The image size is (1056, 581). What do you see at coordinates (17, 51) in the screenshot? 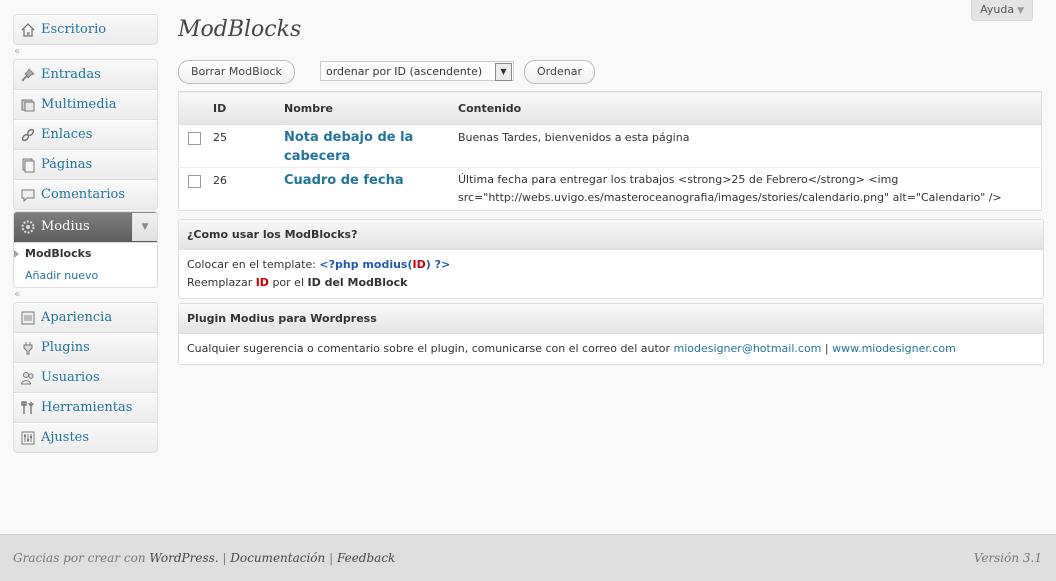
I see `collapse-icon: «` at bounding box center [17, 51].